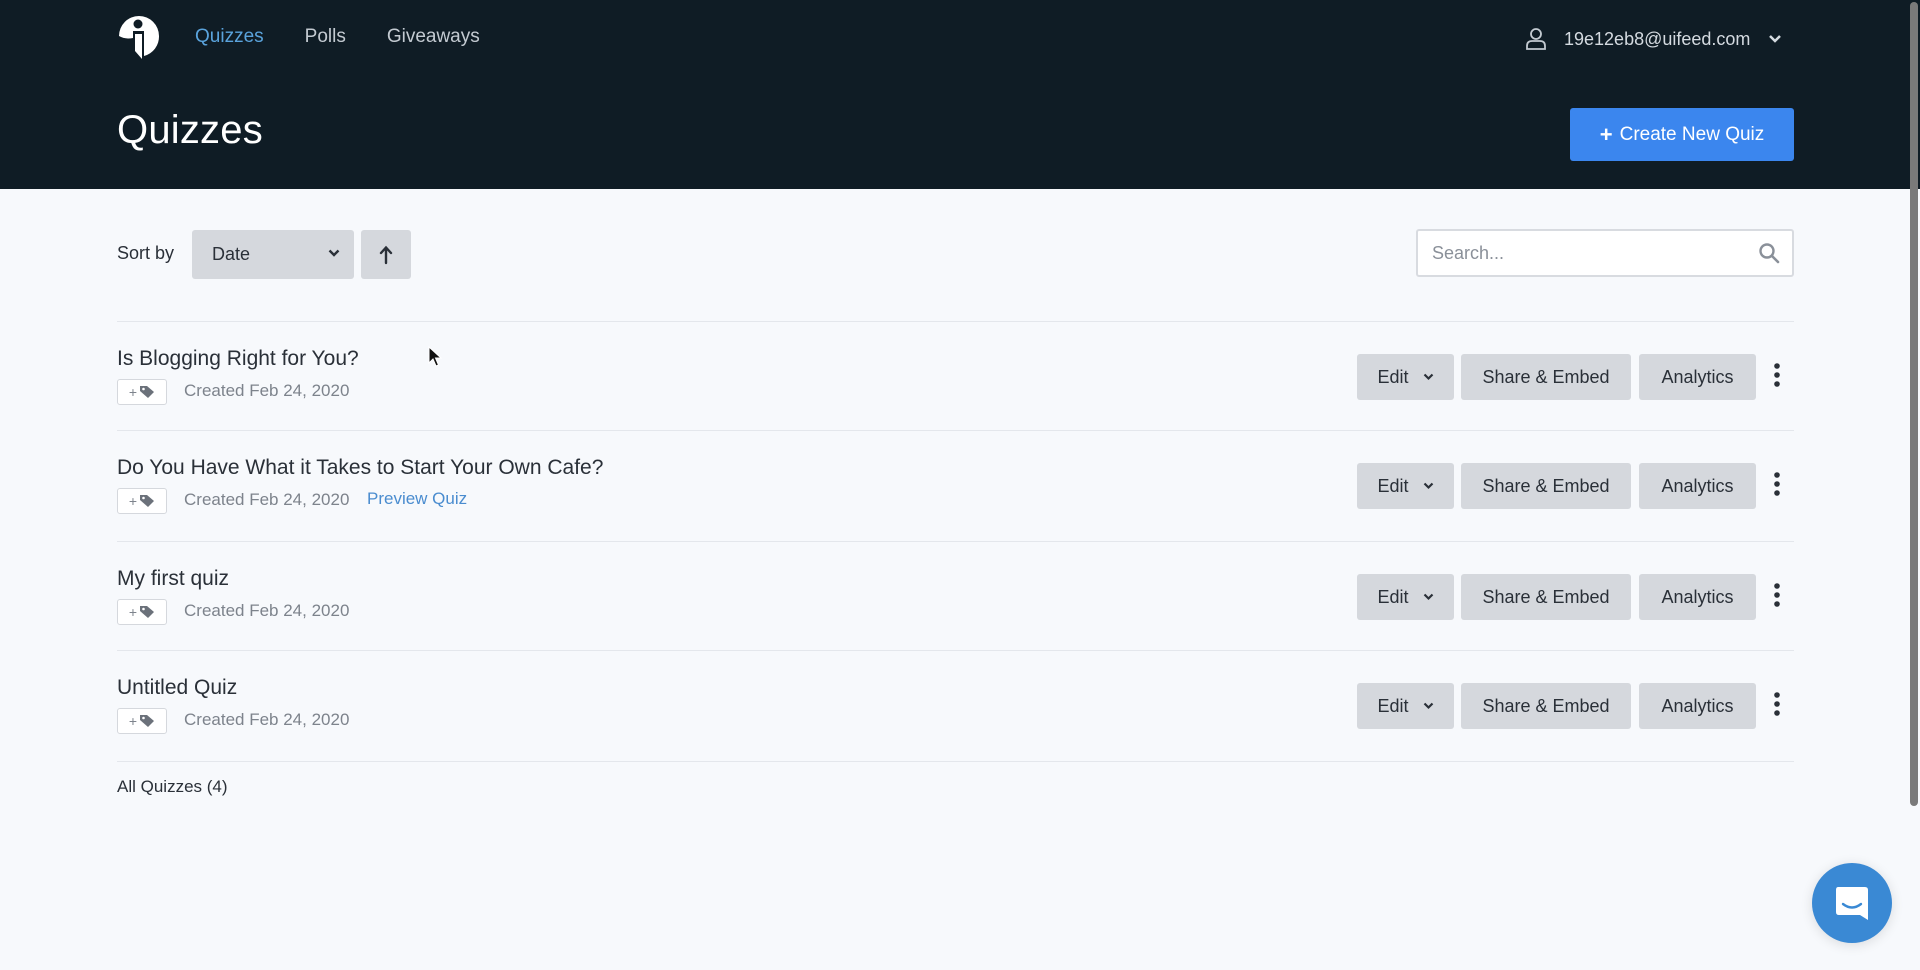  Describe the element at coordinates (955, 761) in the screenshot. I see `divider` at that location.